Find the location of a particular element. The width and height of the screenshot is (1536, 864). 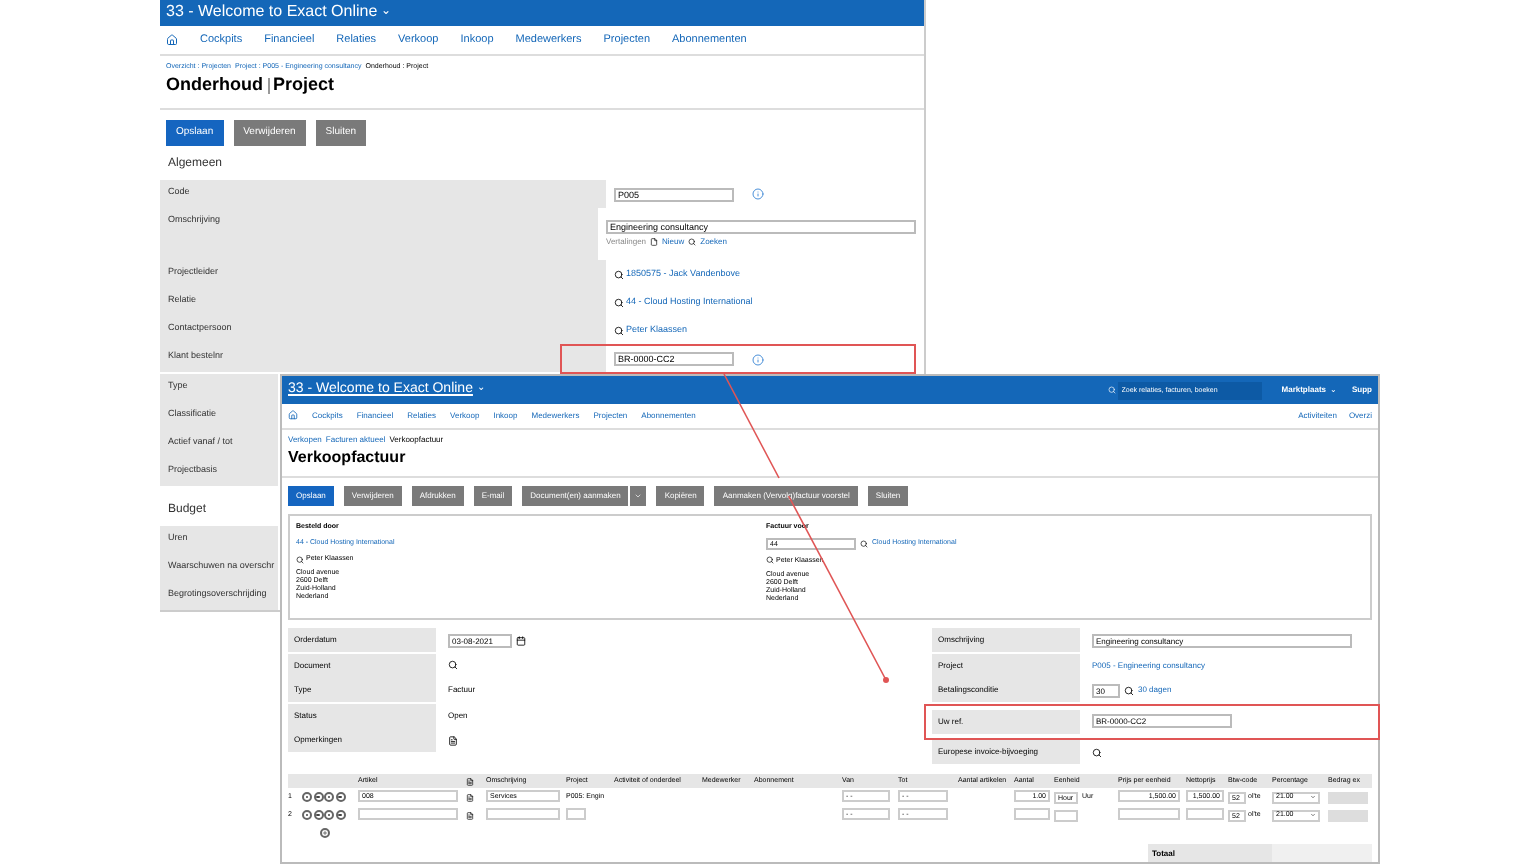

dropdown-button is located at coordinates (638, 495).